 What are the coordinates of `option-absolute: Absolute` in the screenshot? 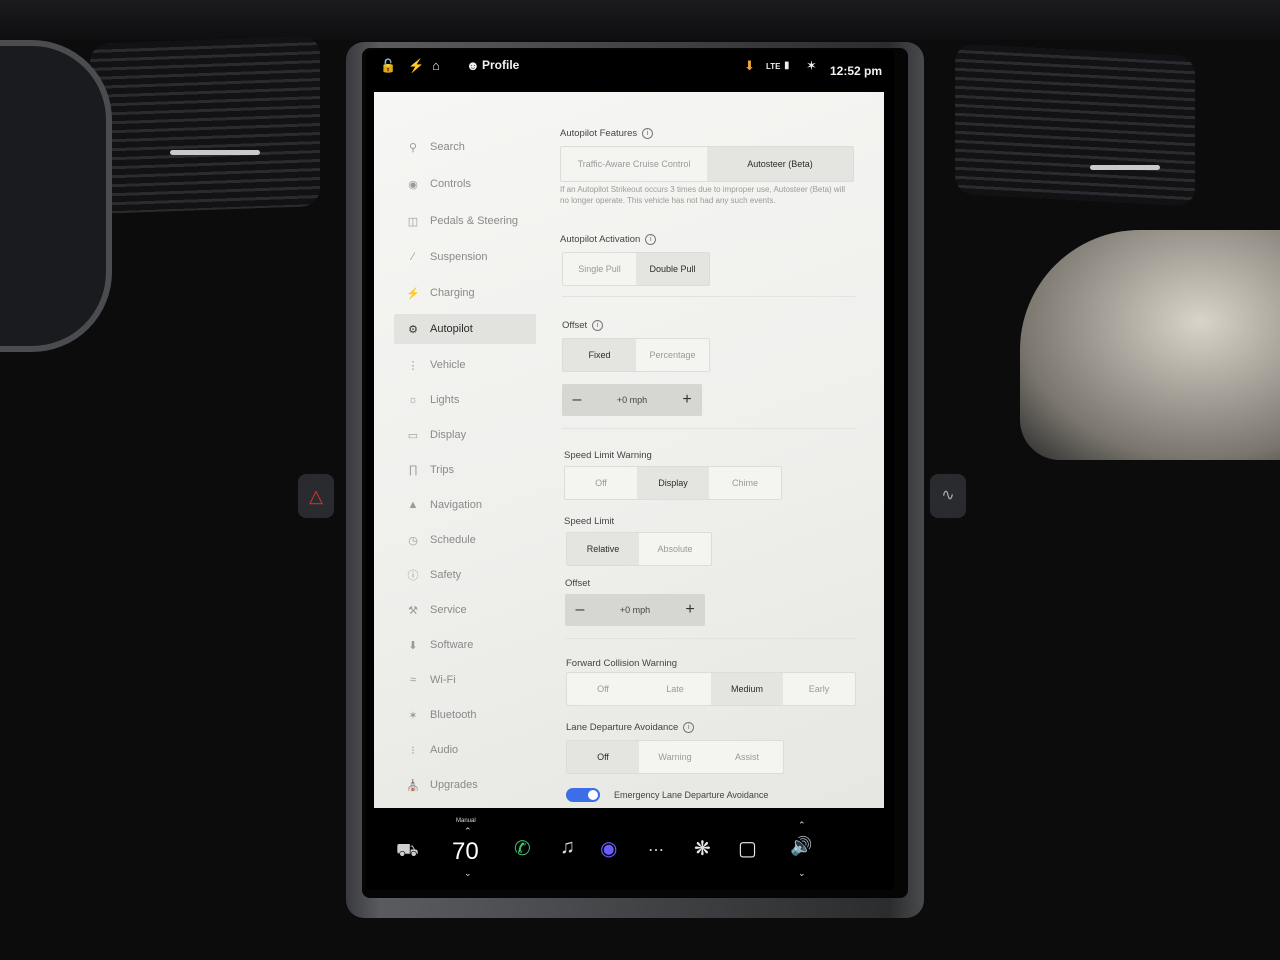 It's located at (675, 549).